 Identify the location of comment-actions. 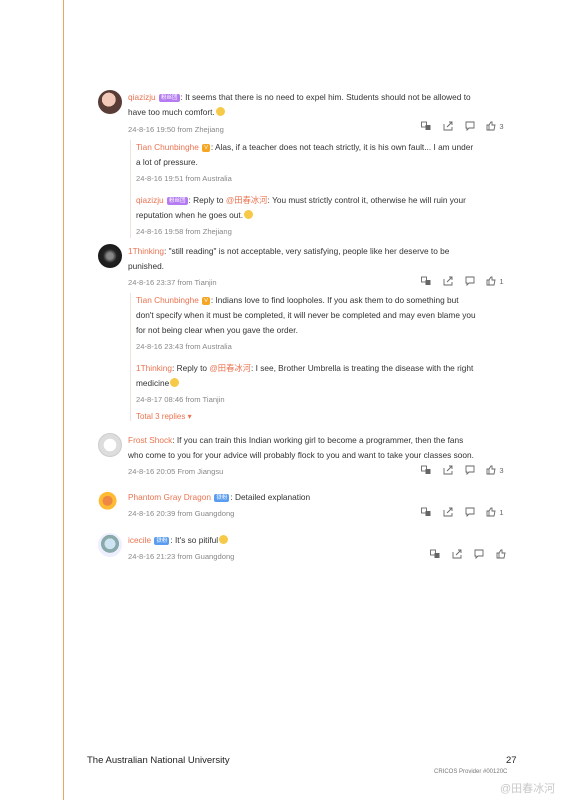
(468, 554).